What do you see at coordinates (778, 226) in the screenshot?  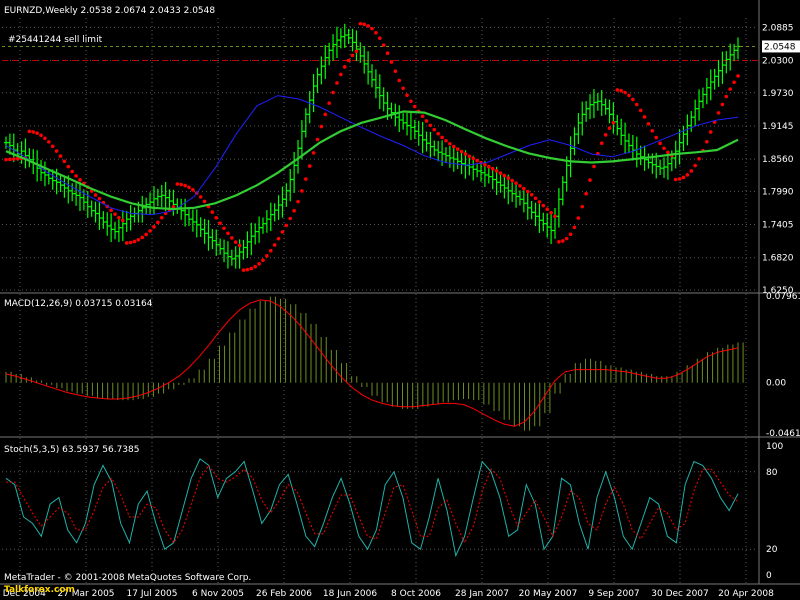 I see `y-tick-label: 1.7405` at bounding box center [778, 226].